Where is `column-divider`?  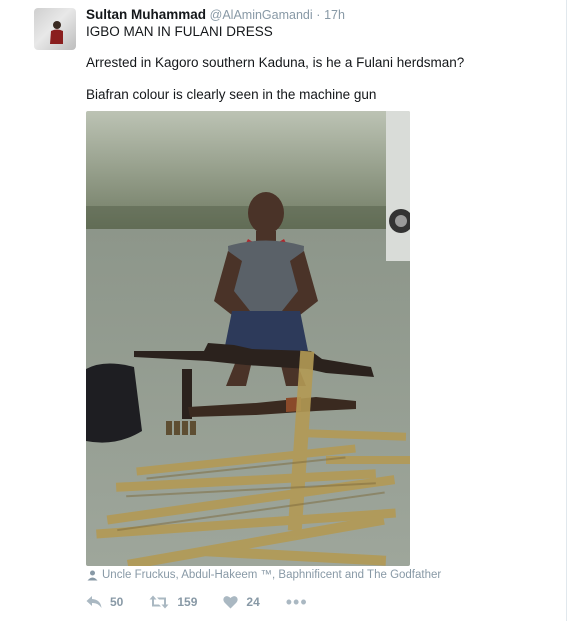
column-divider is located at coordinates (566, 310).